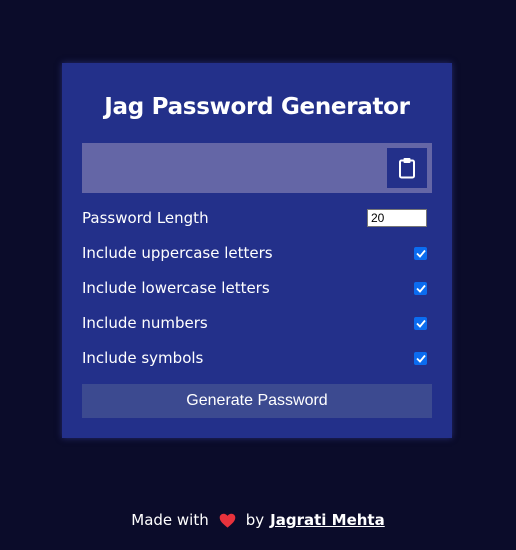 This screenshot has width=516, height=550. I want to click on symbols-label: Include symbols, so click(143, 358).